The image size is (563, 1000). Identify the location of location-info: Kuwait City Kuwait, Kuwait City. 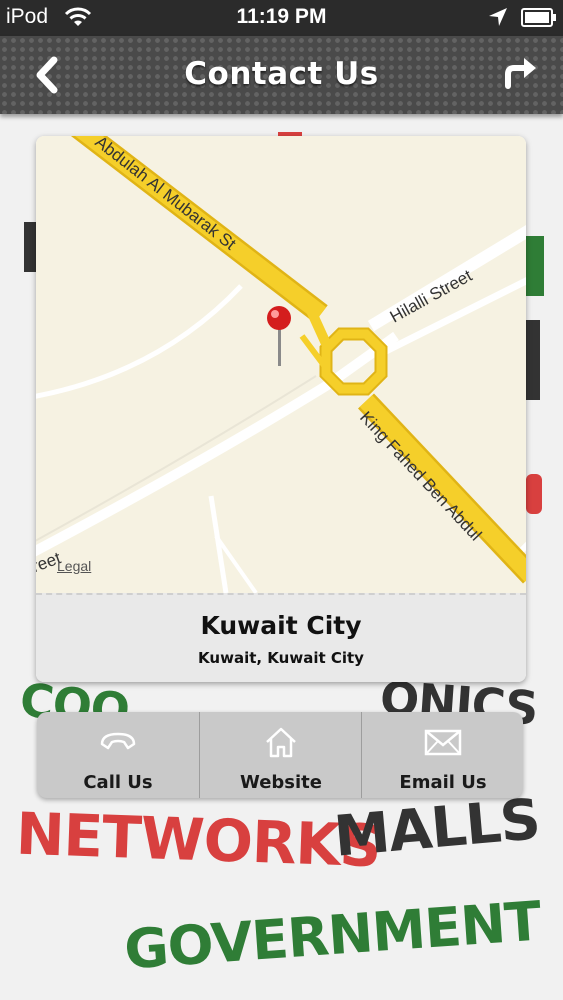
(281, 637).